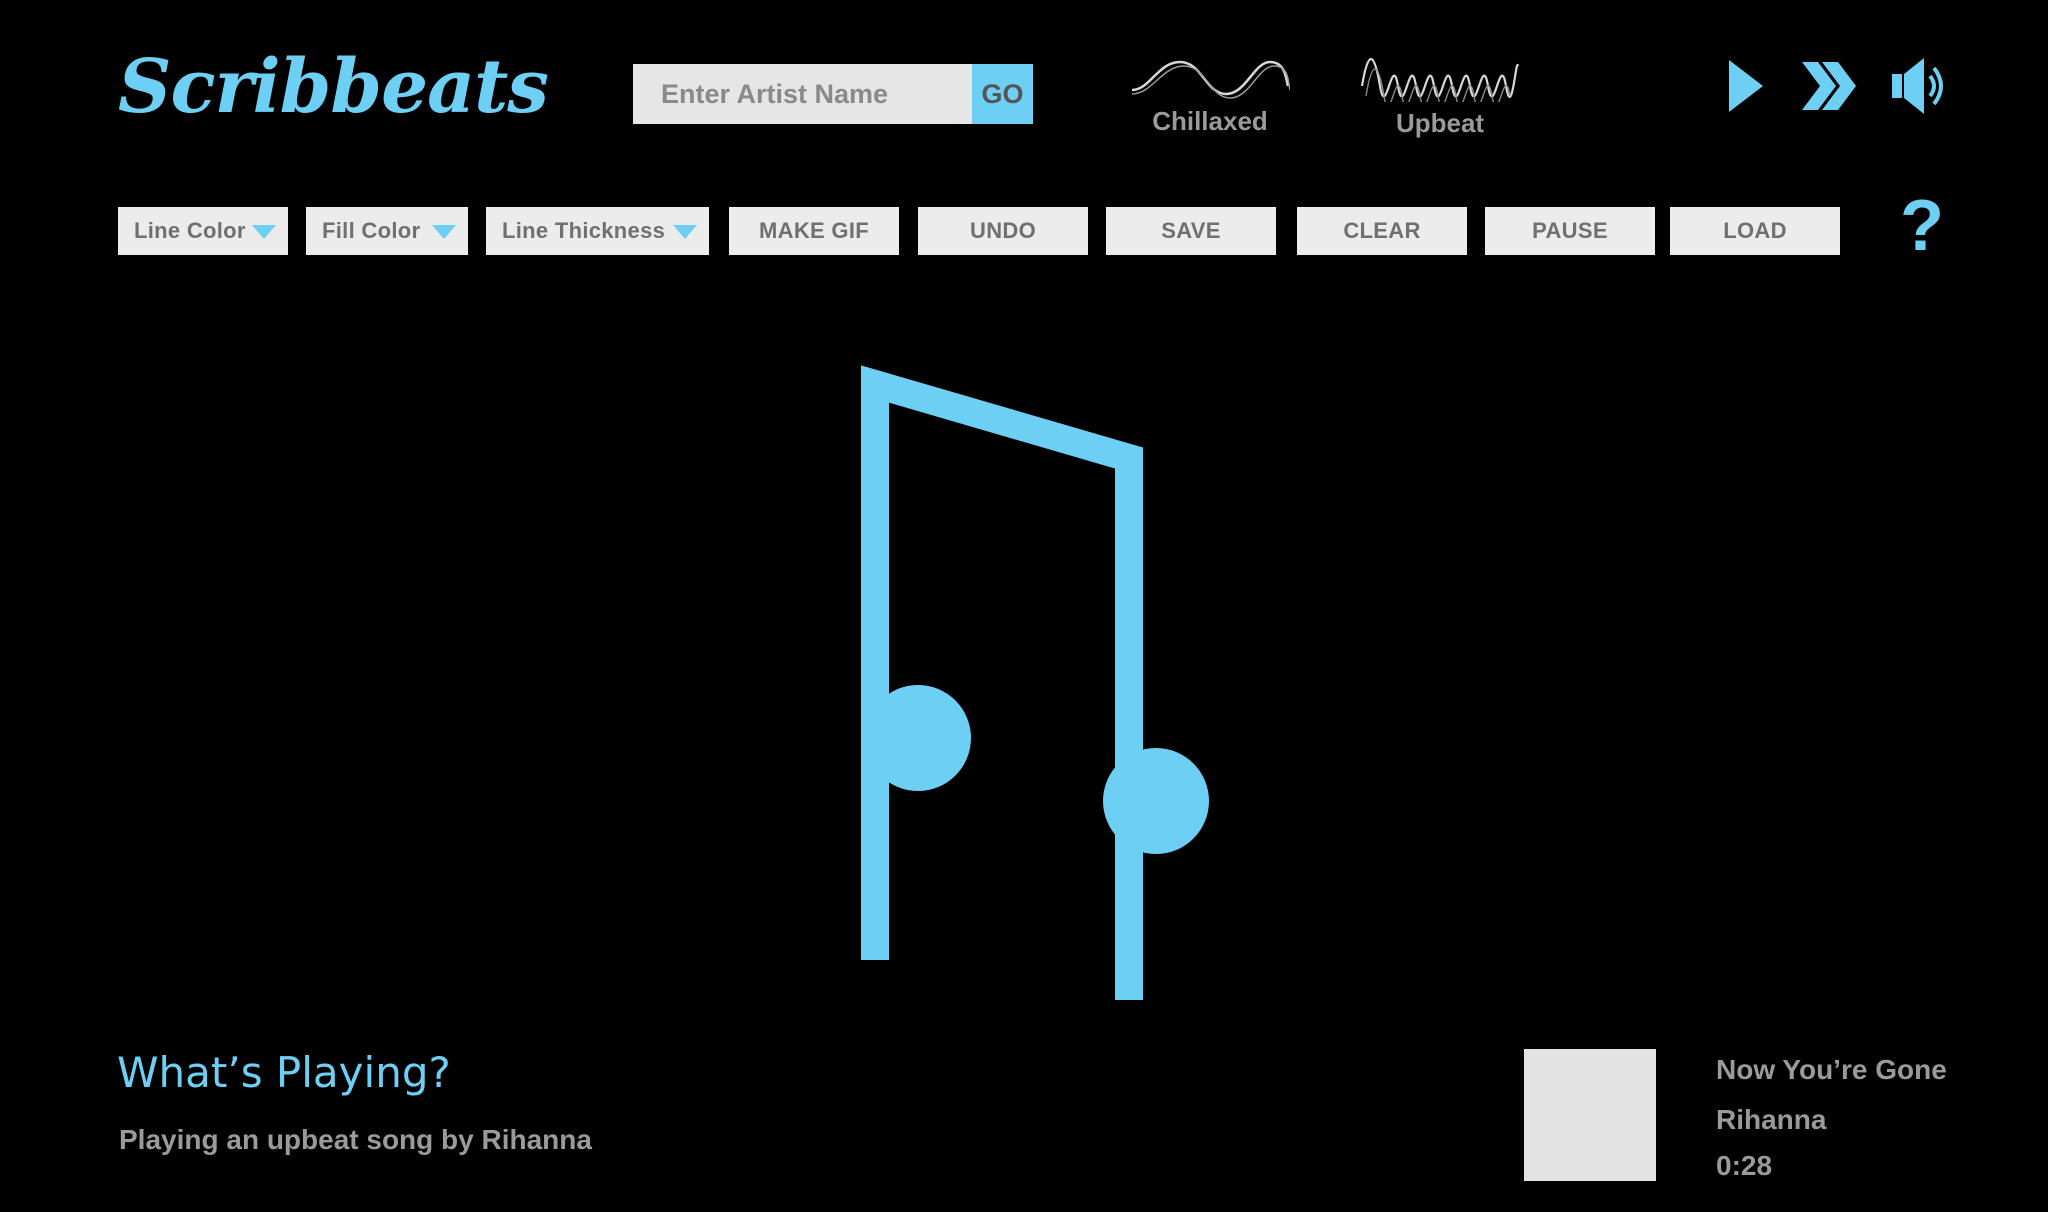 The width and height of the screenshot is (2048, 1212). What do you see at coordinates (190, 230) in the screenshot?
I see `line-color-label: Line Color` at bounding box center [190, 230].